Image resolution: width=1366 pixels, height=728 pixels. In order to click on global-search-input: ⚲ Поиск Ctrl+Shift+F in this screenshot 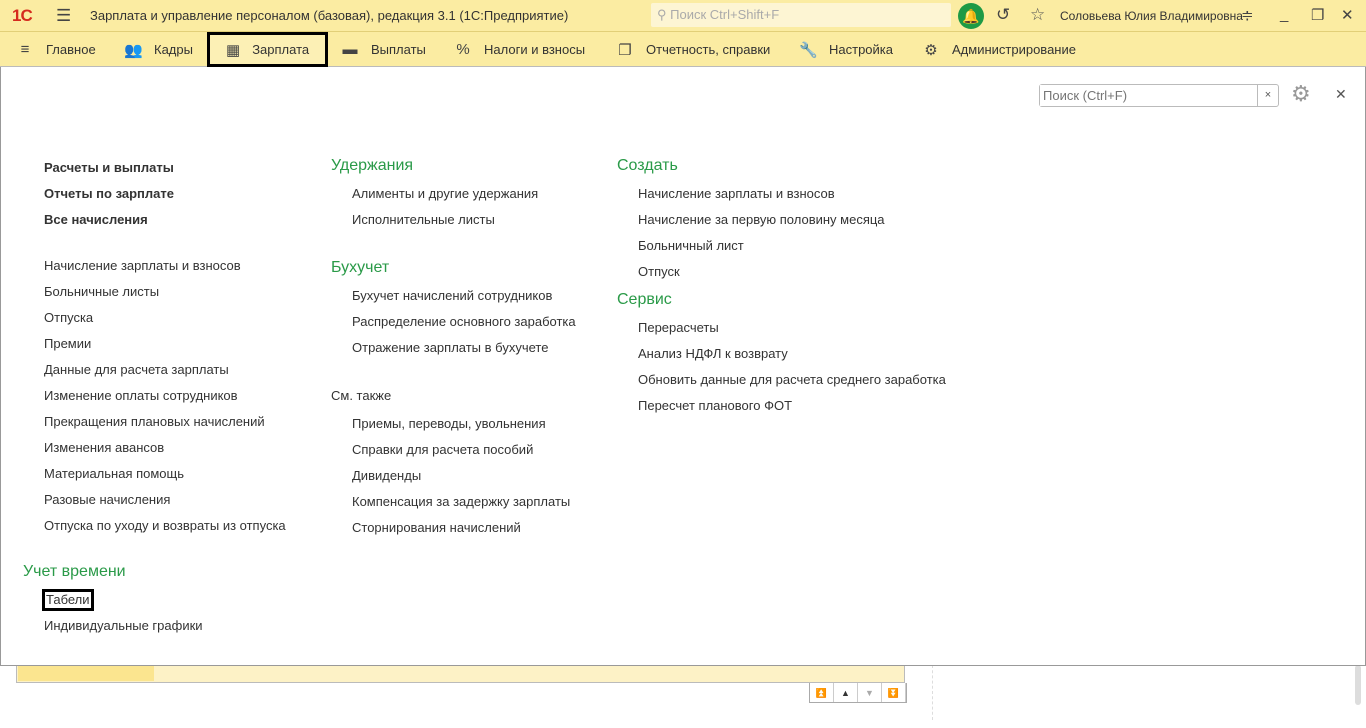, I will do `click(801, 15)`.